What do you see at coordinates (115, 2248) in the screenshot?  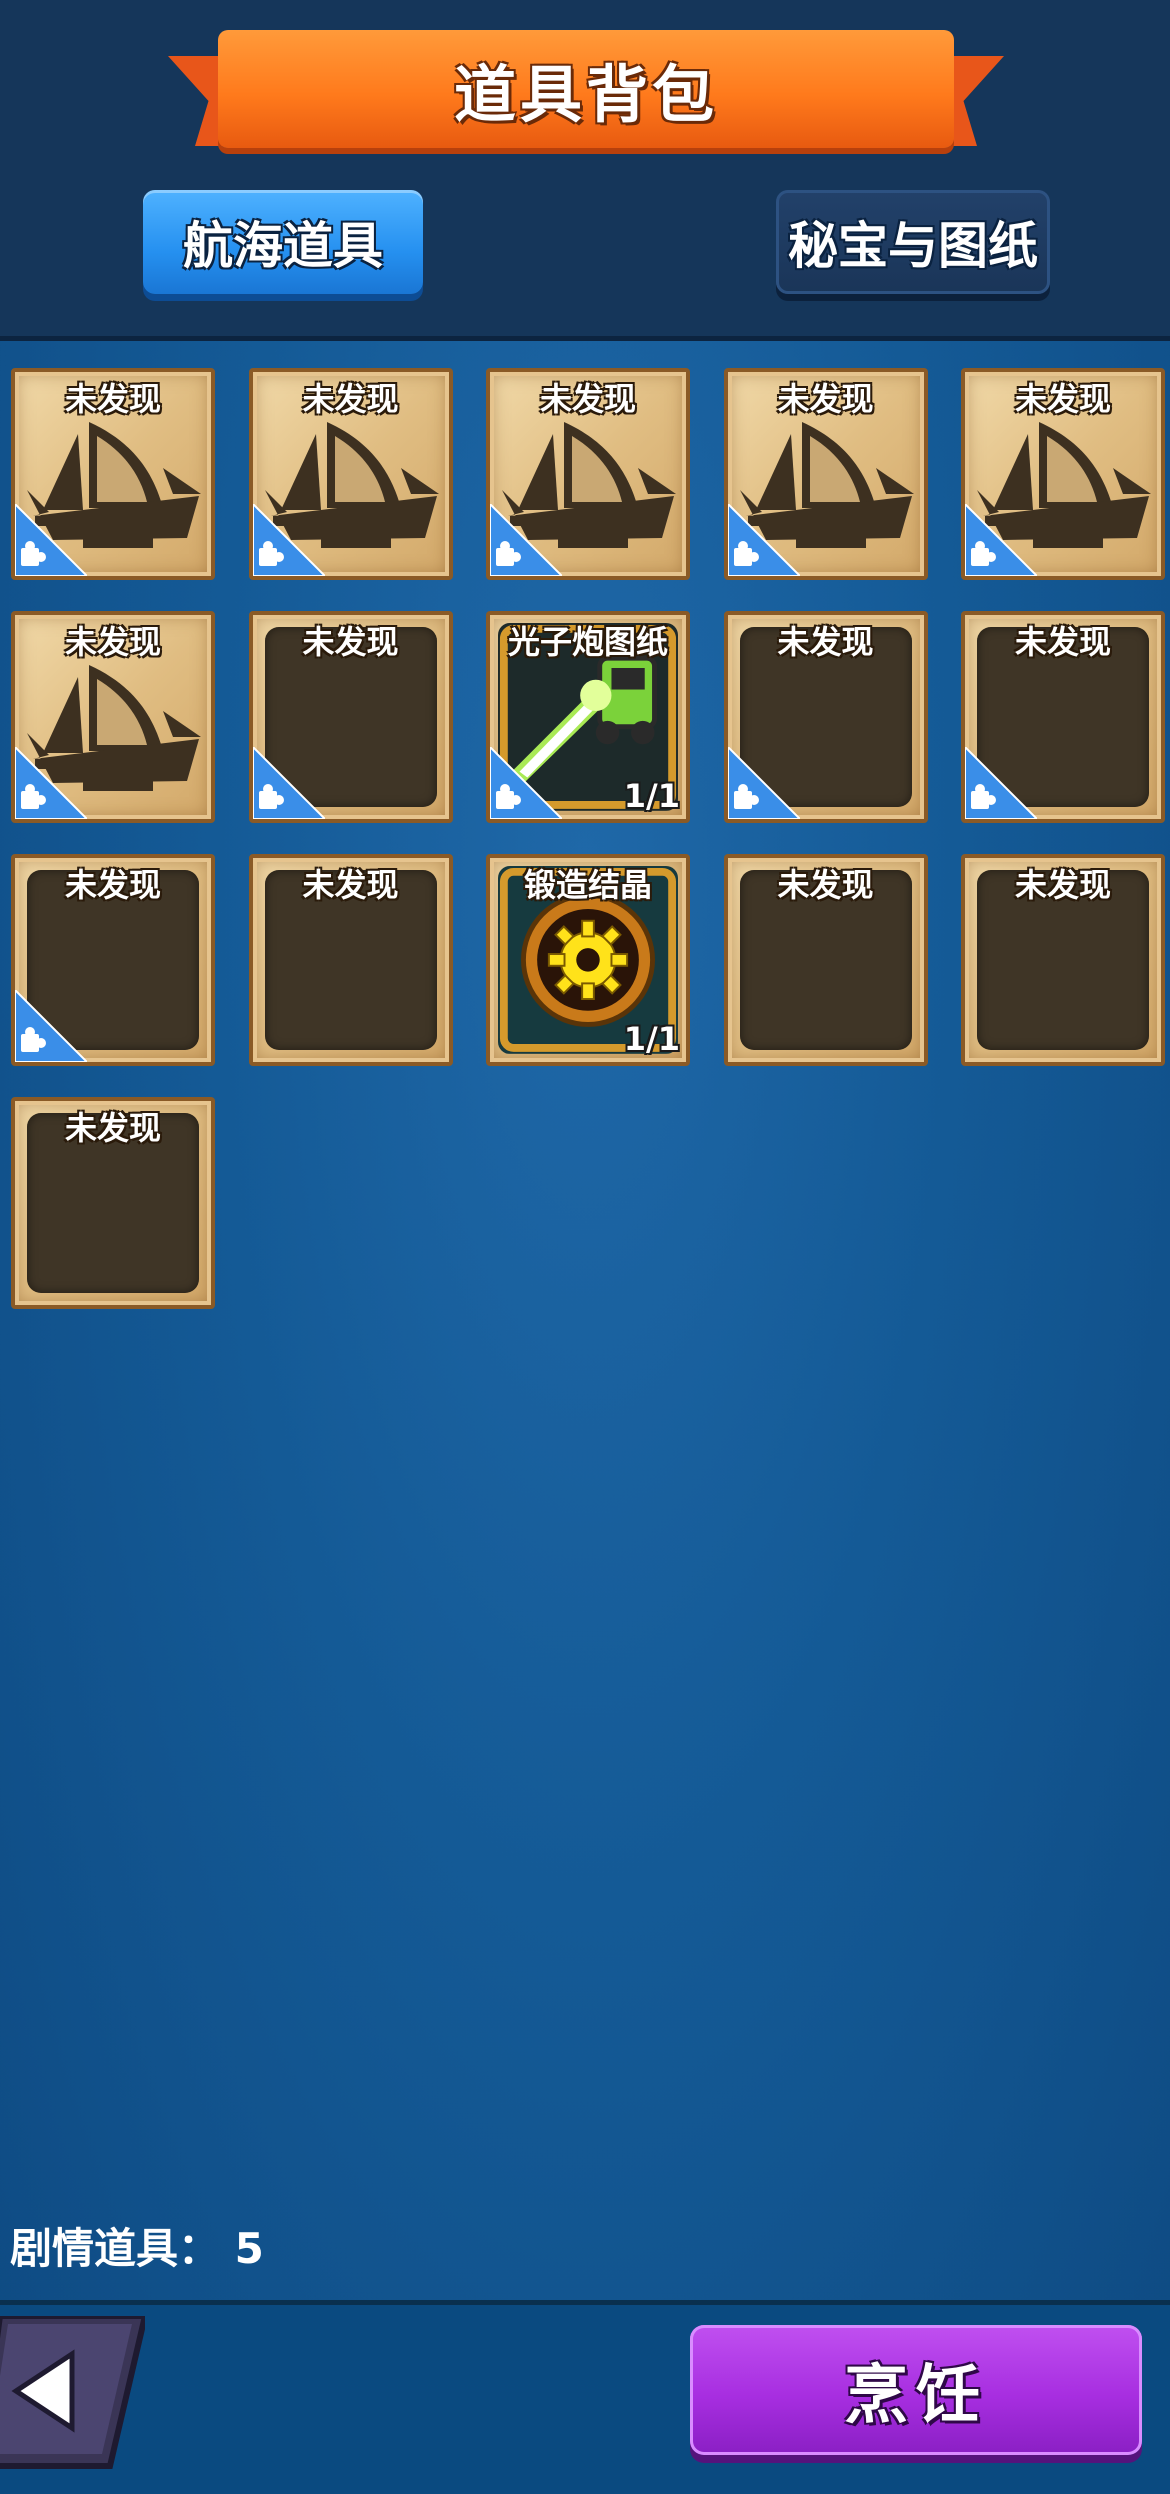 I see `story-items-label: 剧情道具：` at bounding box center [115, 2248].